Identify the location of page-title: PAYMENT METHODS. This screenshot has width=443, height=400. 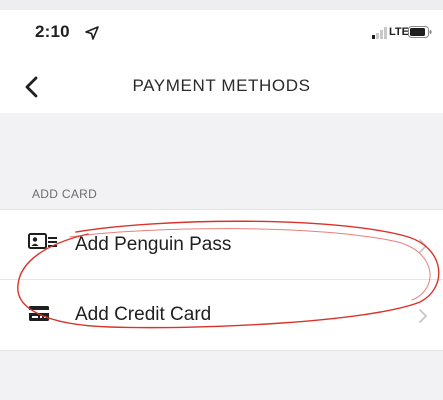
(221, 85).